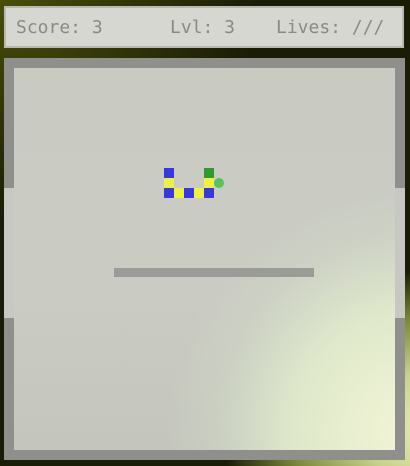  I want to click on hud-bar: Score: 3 Lvl: 3 Lives: ///, so click(204, 27).